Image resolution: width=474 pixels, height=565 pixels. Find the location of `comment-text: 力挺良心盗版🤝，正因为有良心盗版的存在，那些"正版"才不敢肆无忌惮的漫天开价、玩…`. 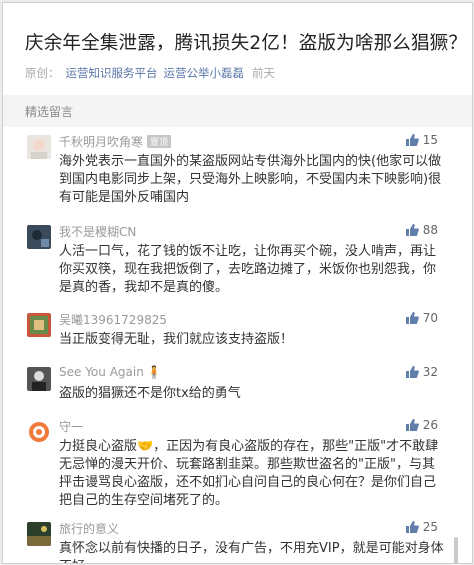

comment-text: 力挺良心盗版🤝，正因为有良心盗版的存在，那些"正版"才不敢肆无忌惮的漫天开价、玩… is located at coordinates (249, 473).